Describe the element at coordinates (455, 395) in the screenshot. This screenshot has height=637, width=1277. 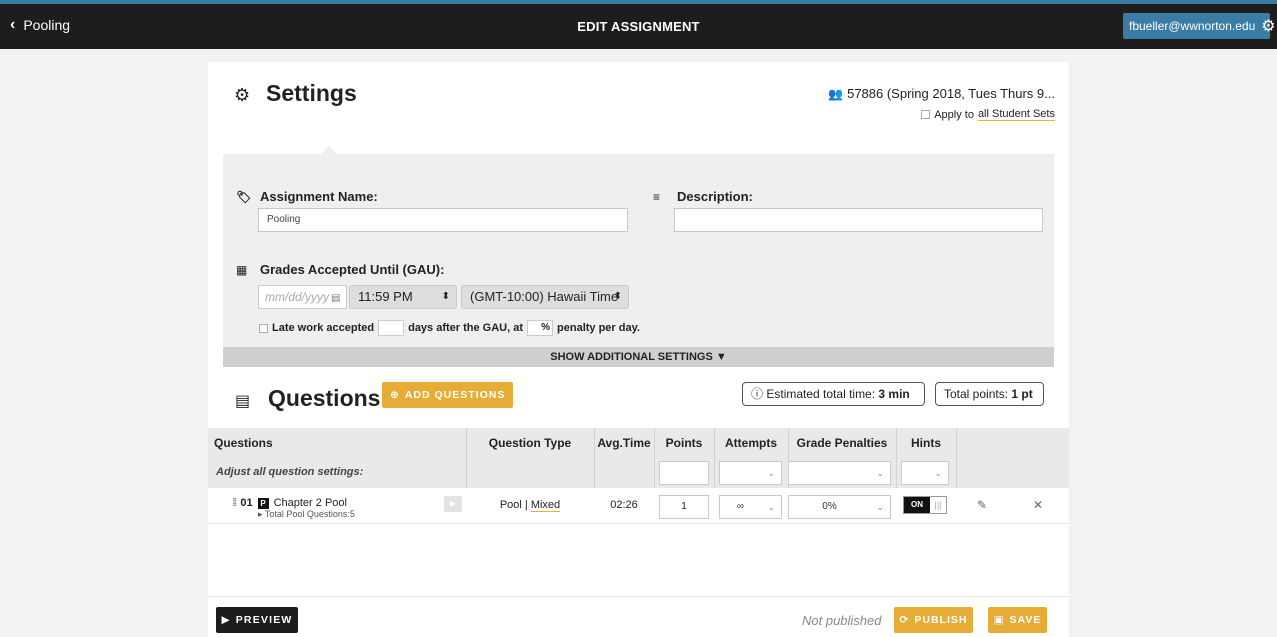
I see `add-questions-label: ADD QUESTIONS` at that location.